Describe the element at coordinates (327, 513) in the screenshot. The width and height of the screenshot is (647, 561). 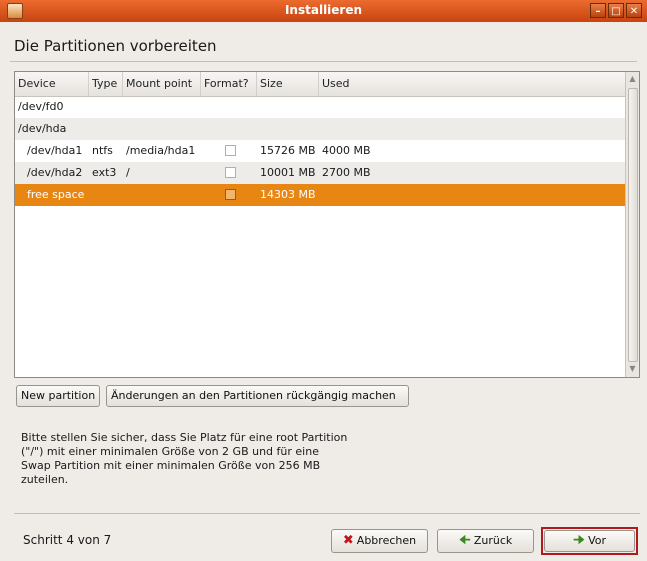
I see `footer-divider` at that location.